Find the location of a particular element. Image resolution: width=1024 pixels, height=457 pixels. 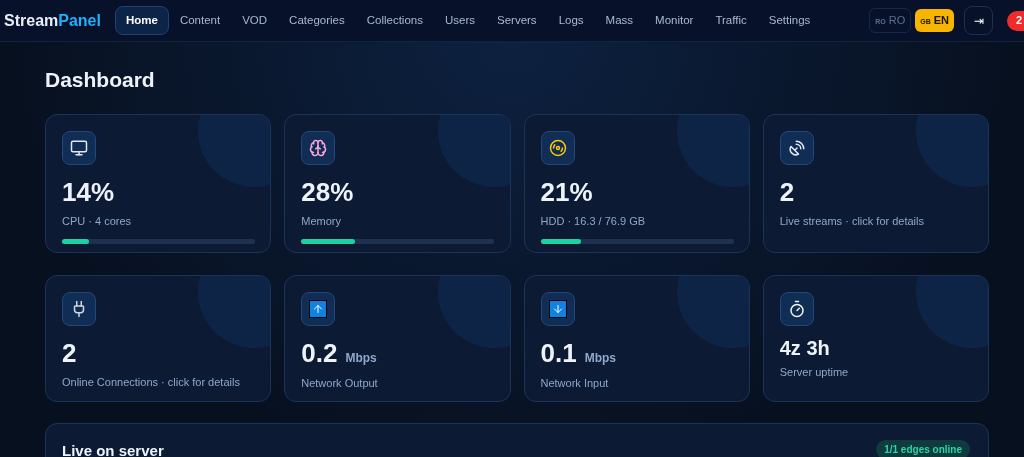

monitor-icon is located at coordinates (79, 147).